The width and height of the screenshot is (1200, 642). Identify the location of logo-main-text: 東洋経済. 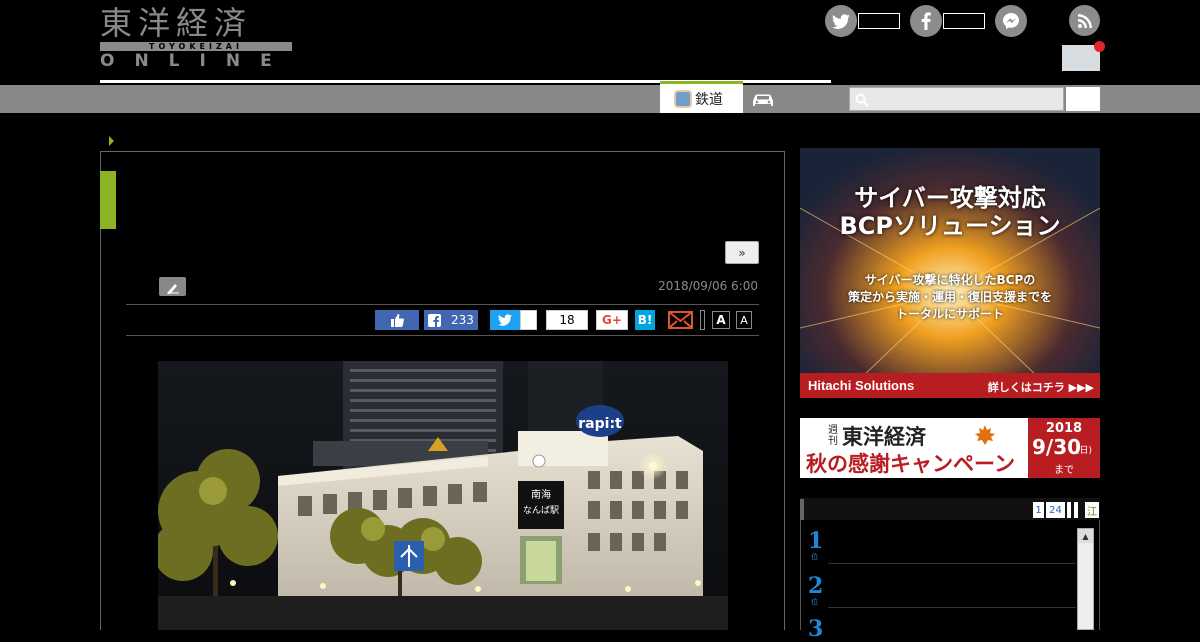
(176, 23).